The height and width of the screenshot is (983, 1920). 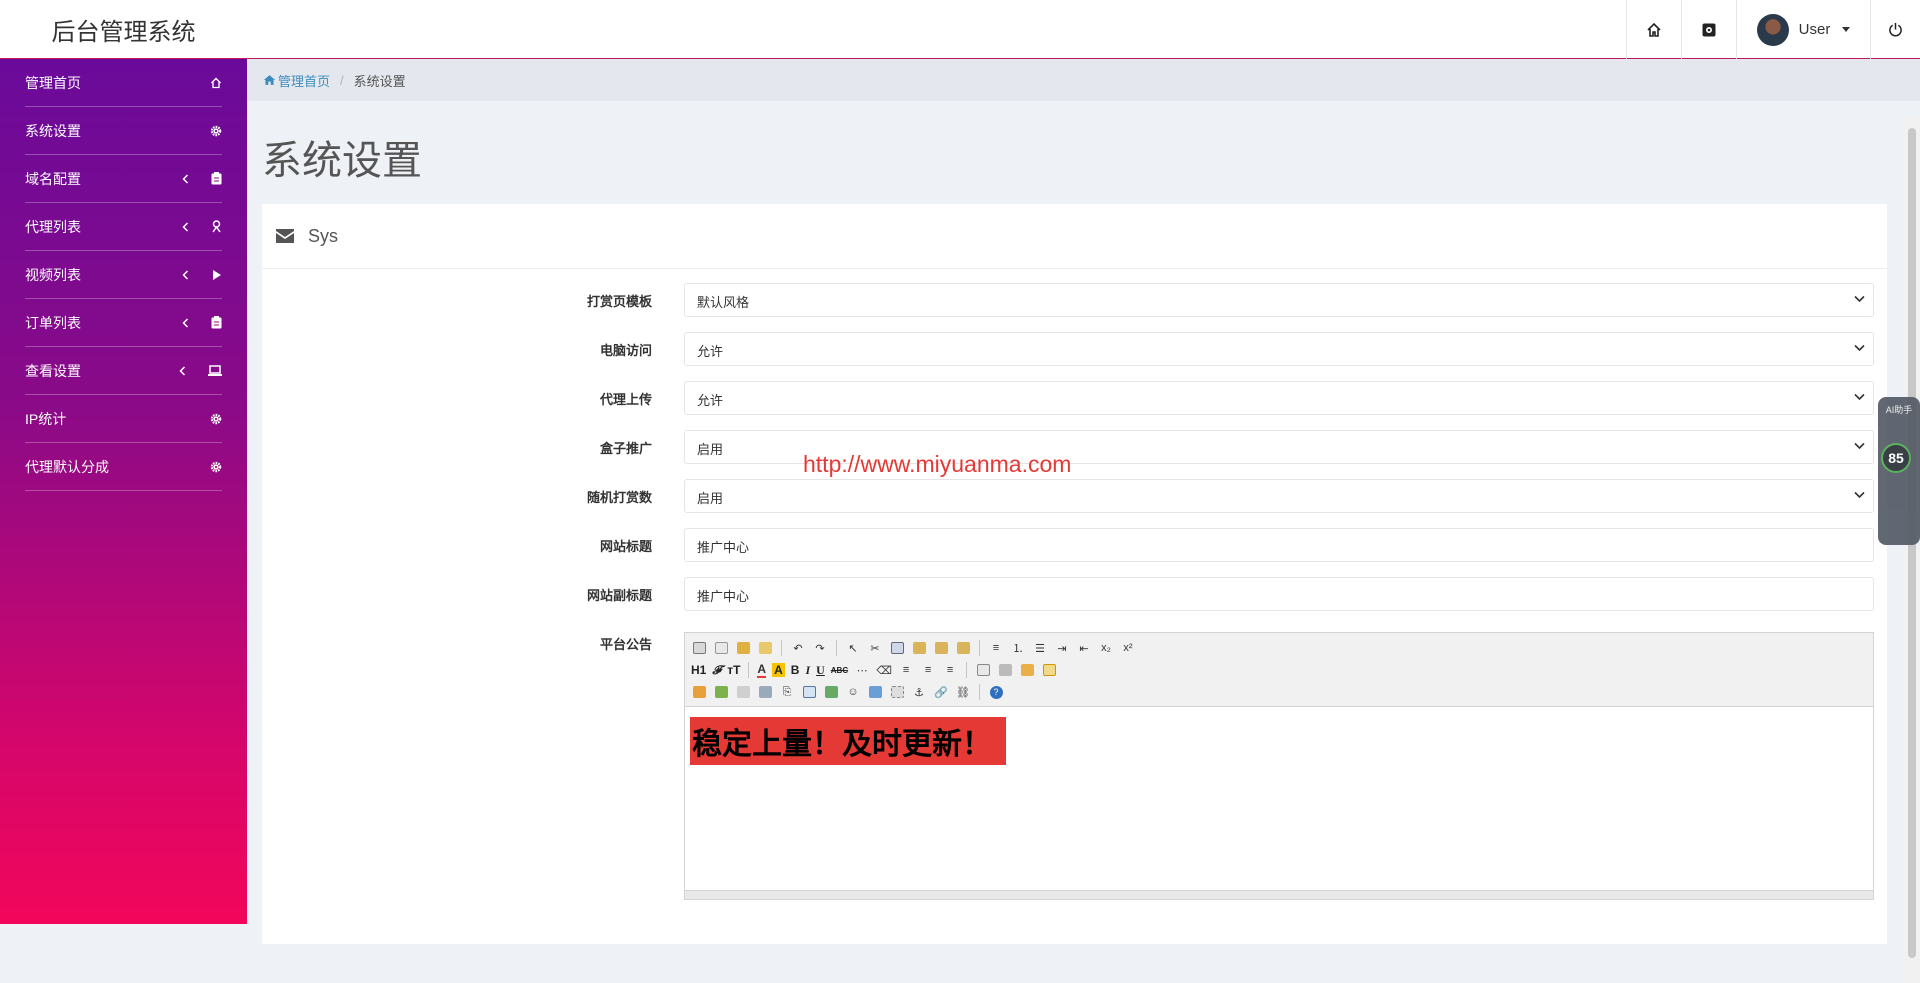 I want to click on sidebar-item-agent-default-share: 代理默认分成, so click(x=123, y=467).